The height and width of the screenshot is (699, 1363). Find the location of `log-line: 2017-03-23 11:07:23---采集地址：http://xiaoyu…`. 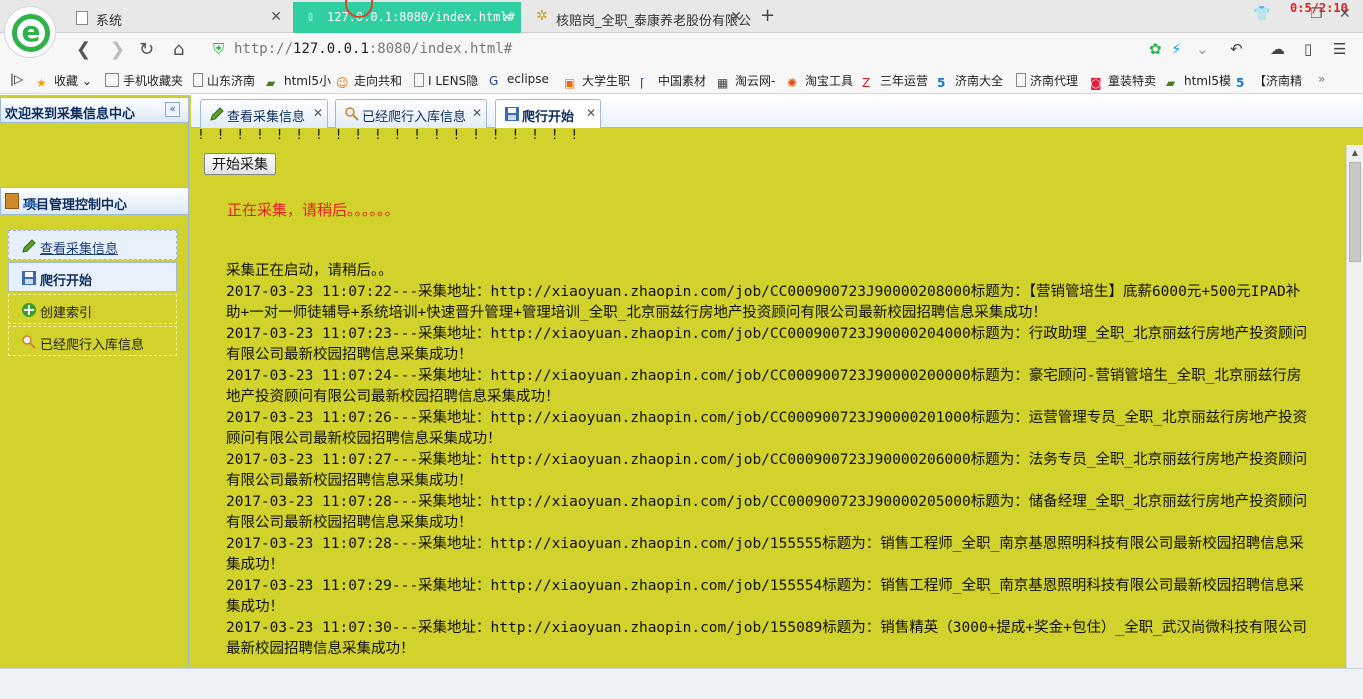

log-line: 2017-03-23 11:07:23---采集地址：http://xiaoyu… is located at coordinates (767, 344).